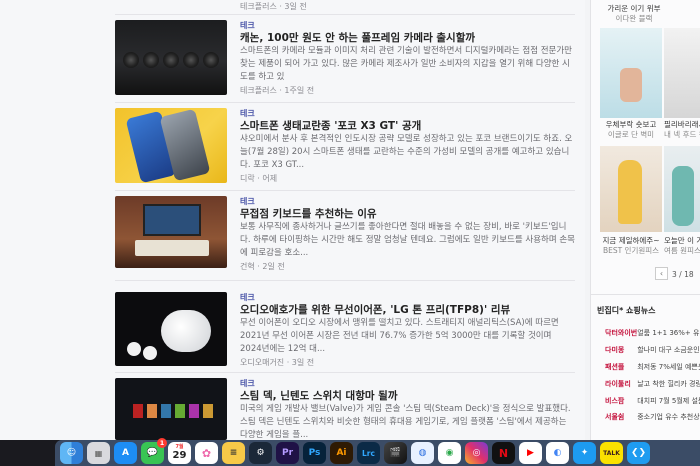 This screenshot has width=700, height=466. I want to click on shop-item: 얼룸 1+1 36%+ 유, so click(668, 333).